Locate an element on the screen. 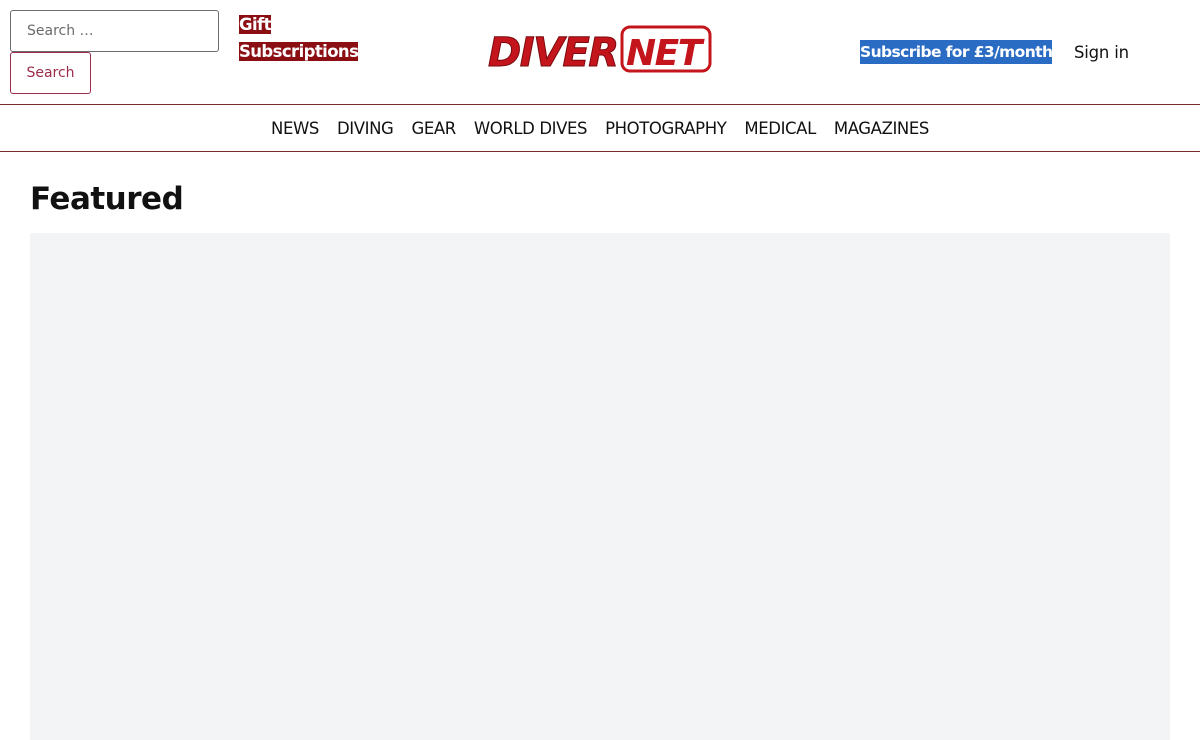 This screenshot has height=740, width=1200. search-input is located at coordinates (114, 31).